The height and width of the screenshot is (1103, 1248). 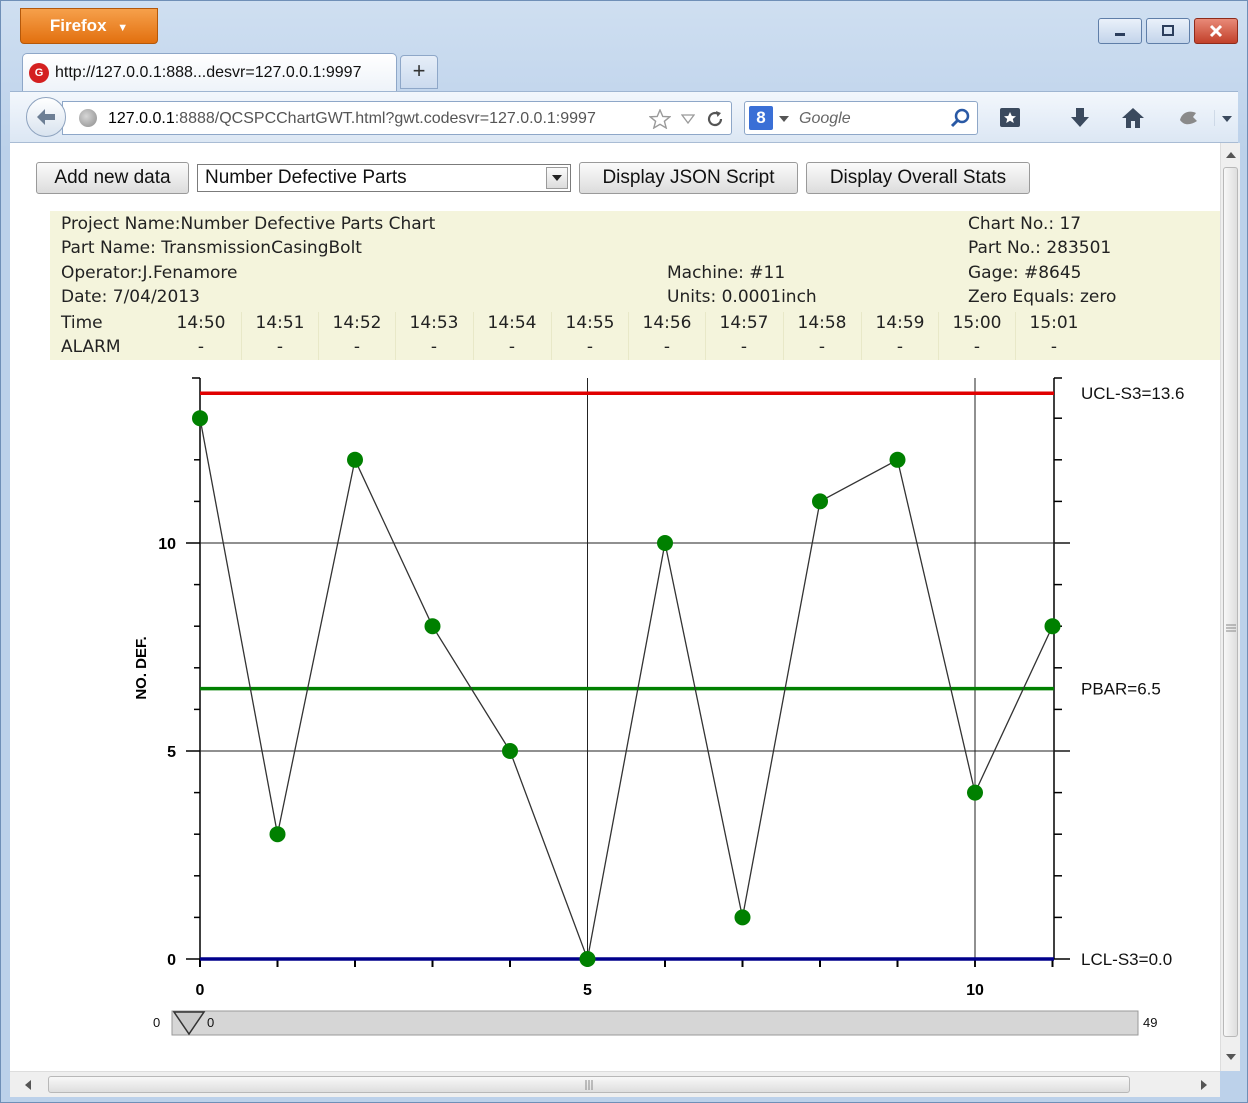 What do you see at coordinates (171, 752) in the screenshot?
I see `y-tick-label: 5` at bounding box center [171, 752].